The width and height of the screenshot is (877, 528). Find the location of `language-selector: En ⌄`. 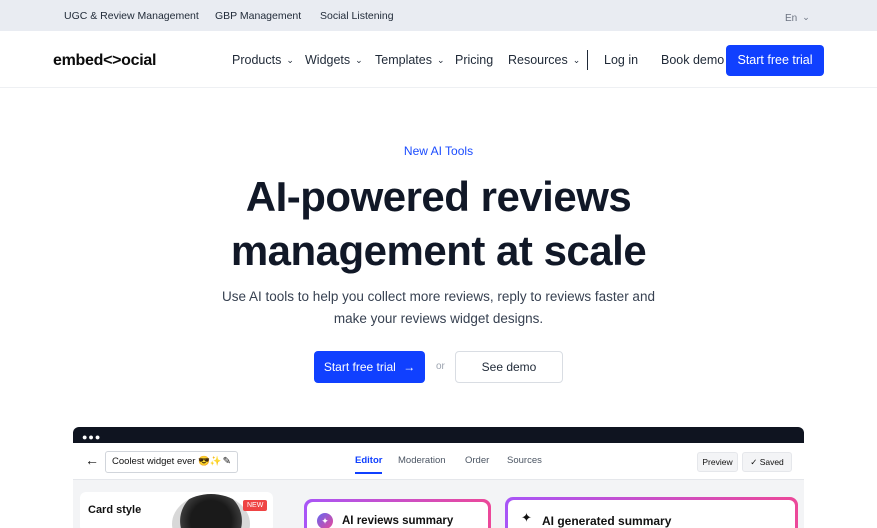

language-selector: En ⌄ is located at coordinates (797, 18).